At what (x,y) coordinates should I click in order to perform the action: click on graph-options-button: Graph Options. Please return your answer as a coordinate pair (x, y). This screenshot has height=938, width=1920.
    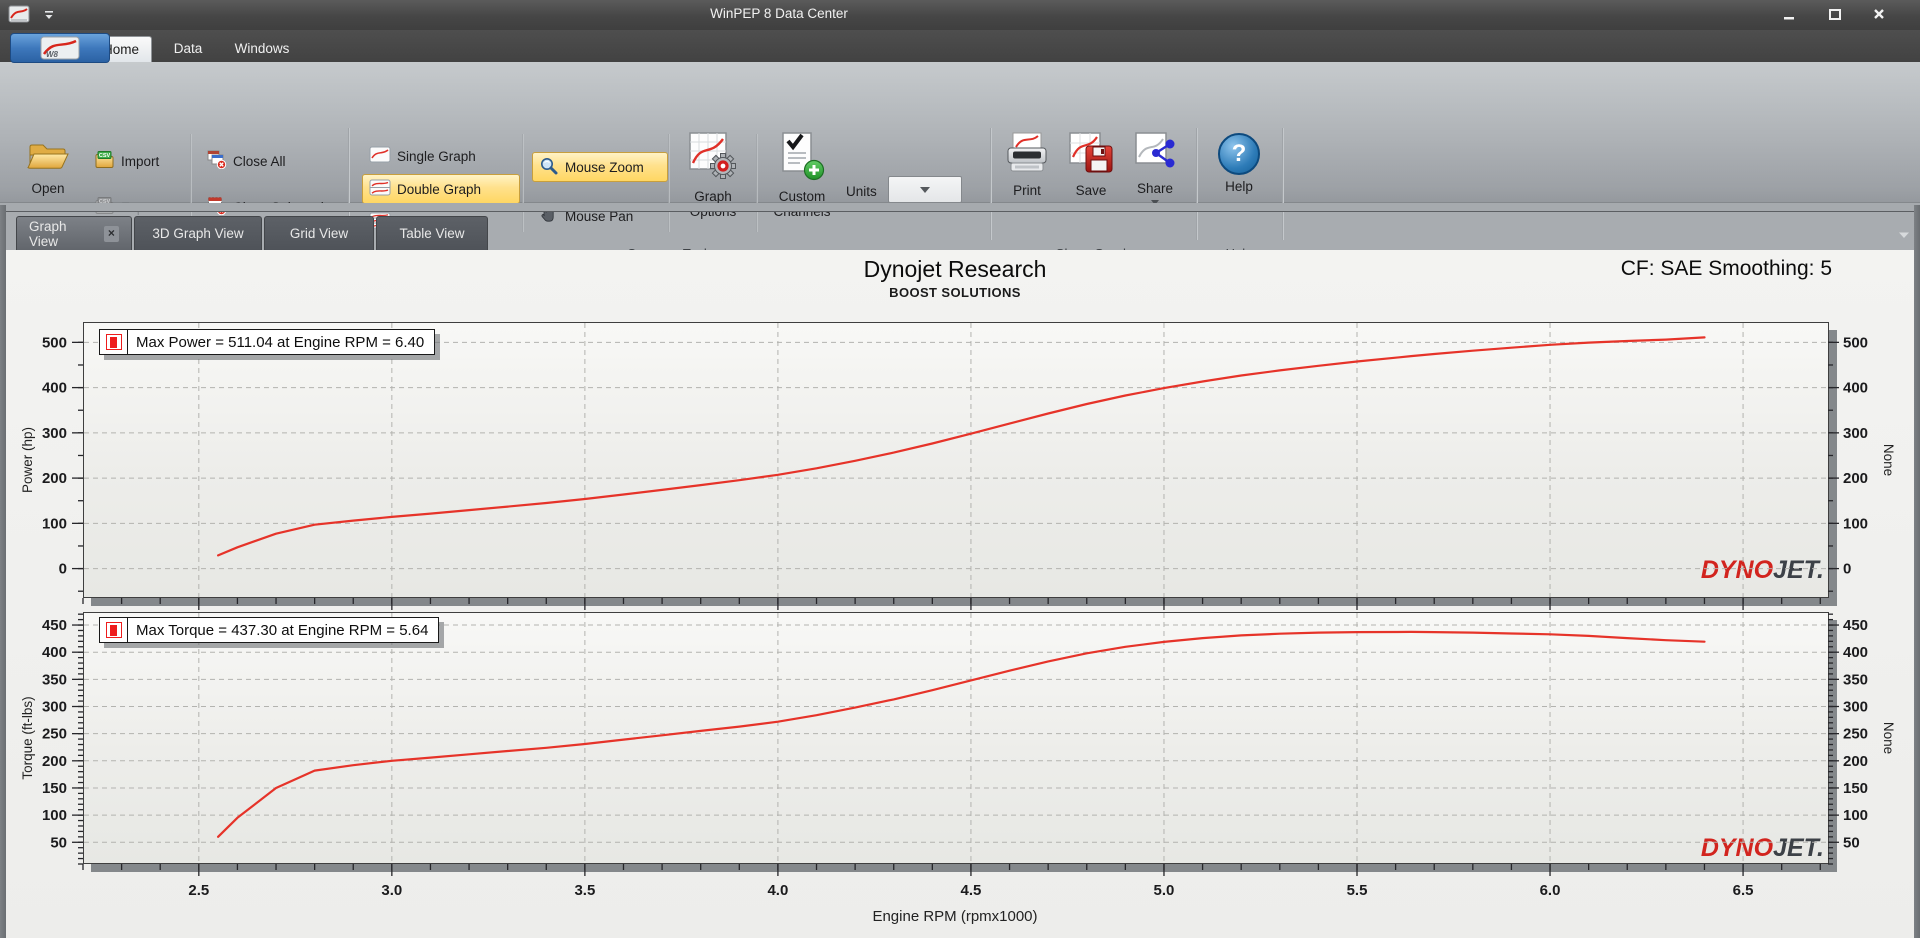
    Looking at the image, I should click on (713, 184).